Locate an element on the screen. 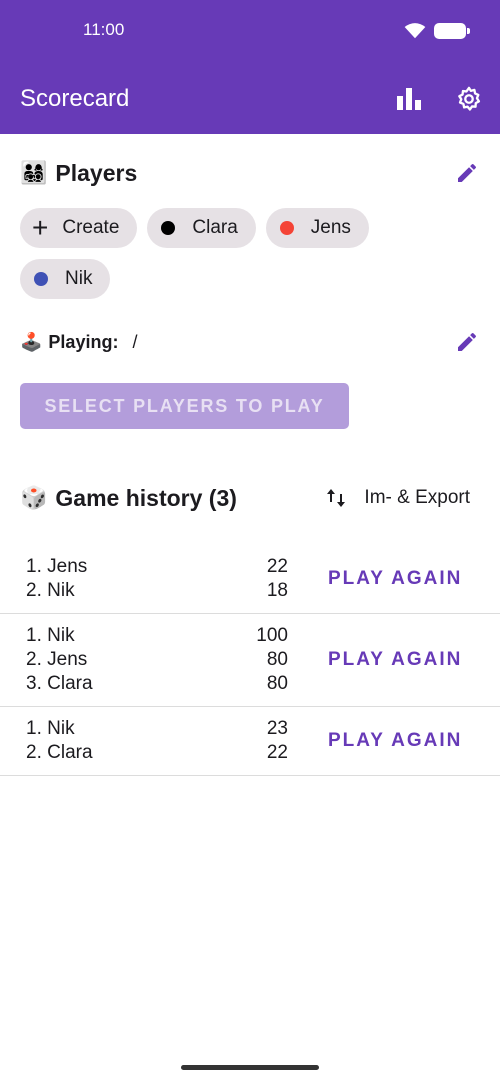 The width and height of the screenshot is (500, 1083). import-export-label: Im- & Export is located at coordinates (417, 497).